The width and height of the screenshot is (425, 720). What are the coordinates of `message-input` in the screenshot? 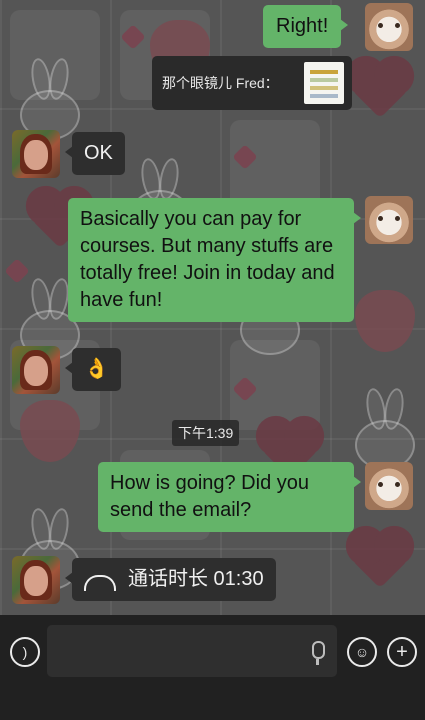 It's located at (192, 651).